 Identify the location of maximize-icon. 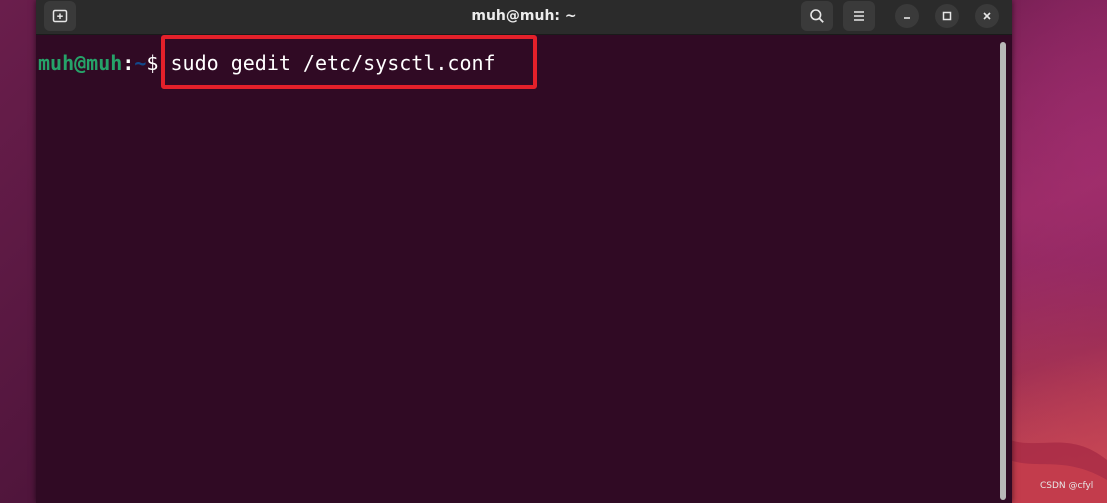
(947, 16).